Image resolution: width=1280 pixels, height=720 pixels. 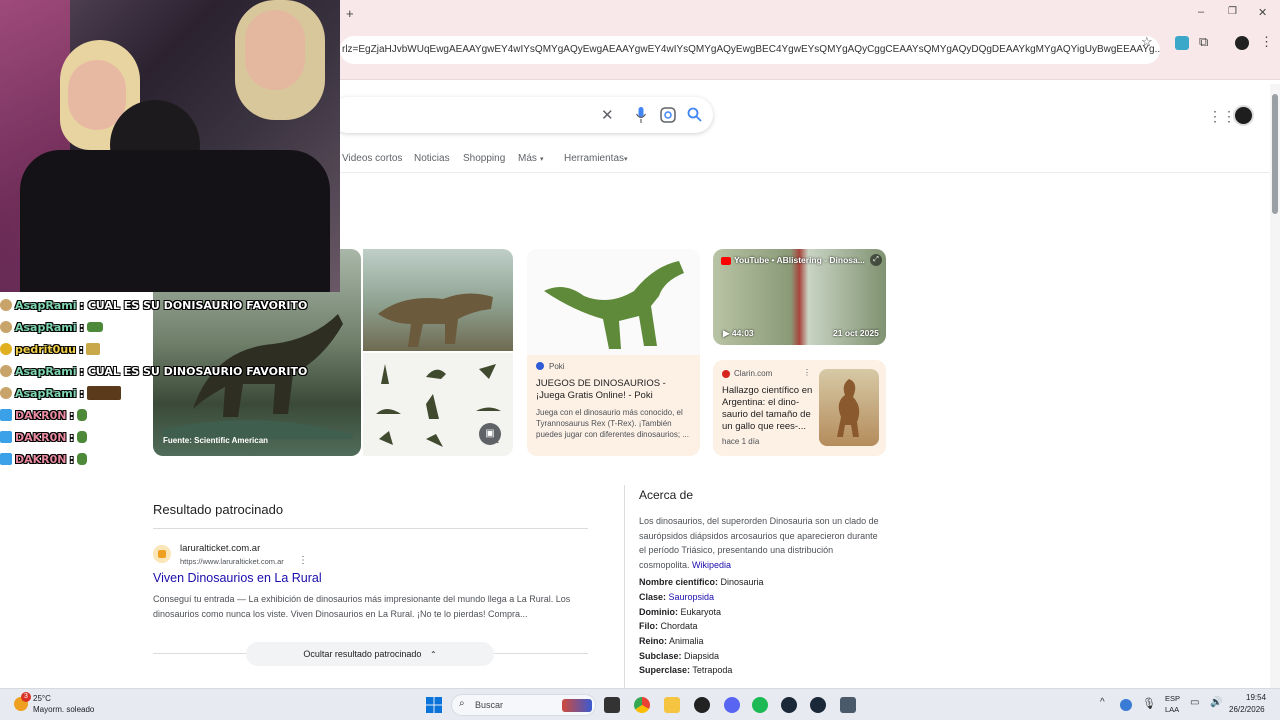 I want to click on fact-value: Tetrapoda, so click(x=712, y=670).